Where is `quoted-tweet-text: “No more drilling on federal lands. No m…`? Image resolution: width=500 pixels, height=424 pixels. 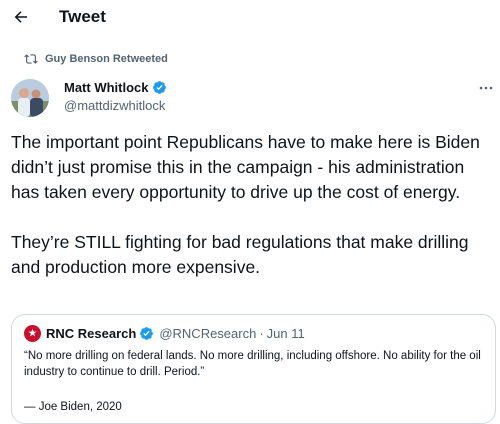
quoted-tweet-text: “No more drilling on federal lands. No m… is located at coordinates (252, 364).